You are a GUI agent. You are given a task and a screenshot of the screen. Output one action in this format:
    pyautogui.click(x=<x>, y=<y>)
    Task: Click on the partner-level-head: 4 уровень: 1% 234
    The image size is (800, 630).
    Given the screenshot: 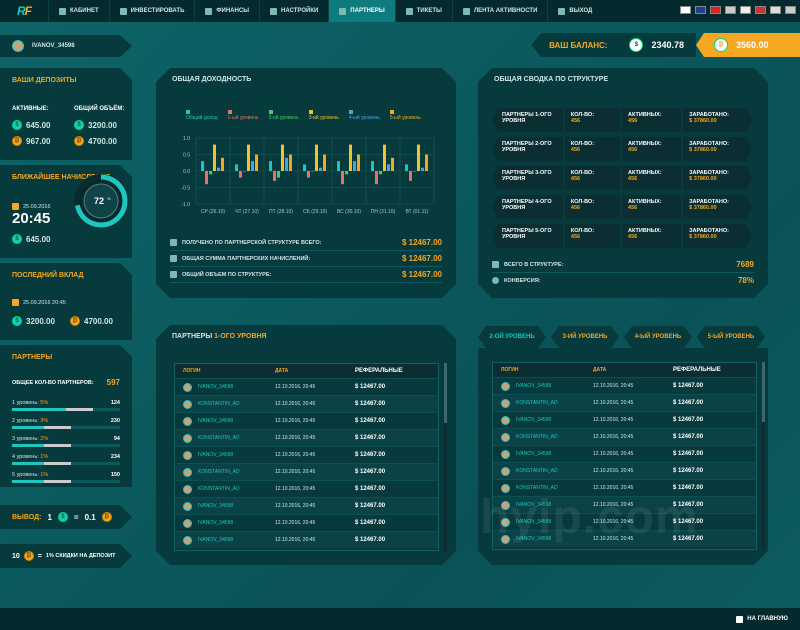 What is the action you would take?
    pyautogui.click(x=66, y=457)
    